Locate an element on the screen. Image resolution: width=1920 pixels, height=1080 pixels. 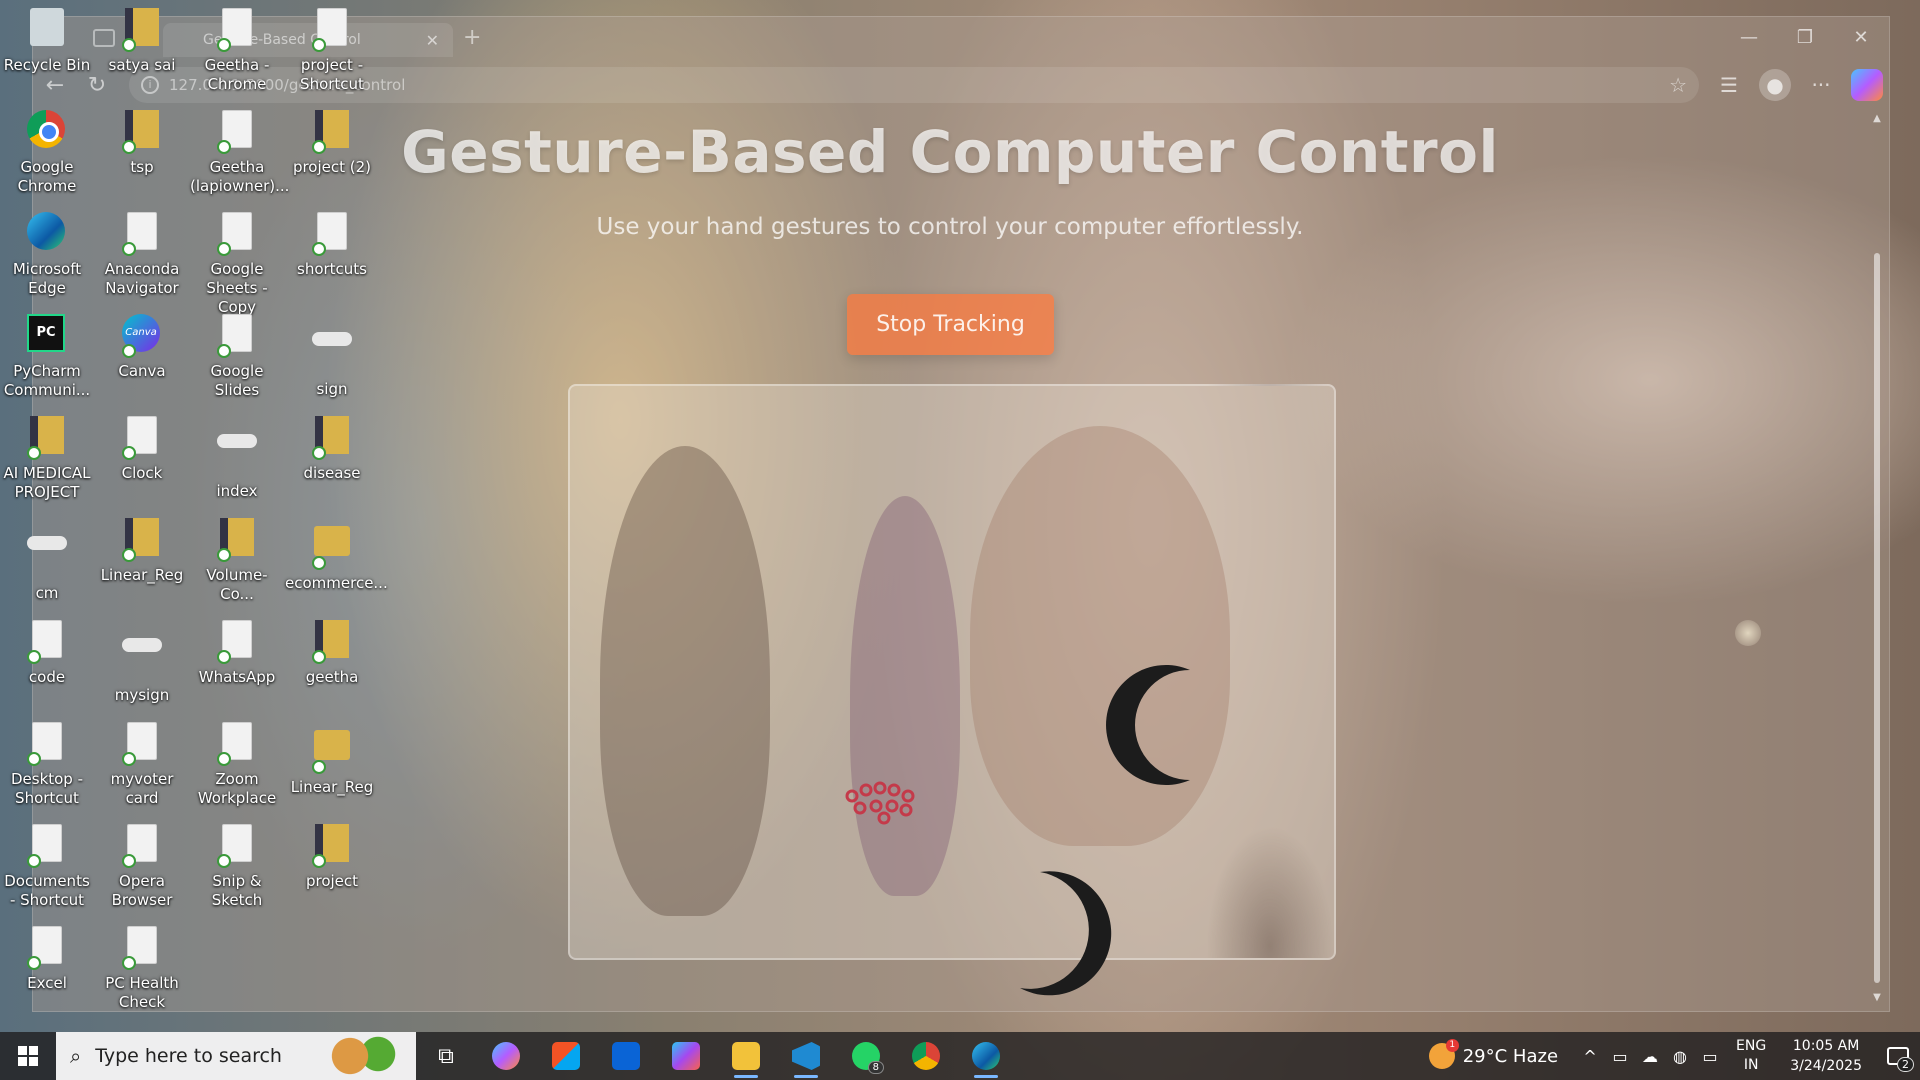
desktop-icon: mysign is located at coordinates (142, 662).